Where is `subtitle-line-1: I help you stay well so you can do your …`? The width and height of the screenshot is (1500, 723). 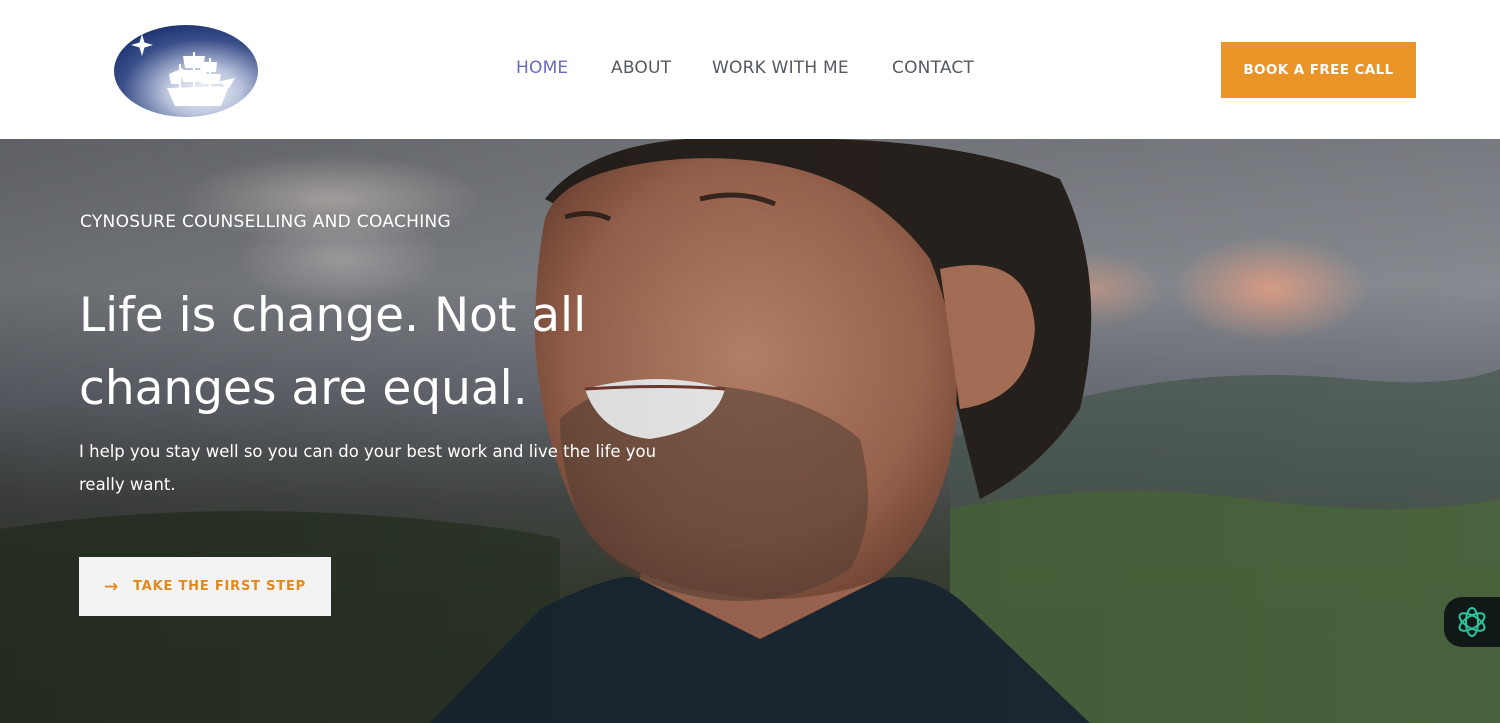
subtitle-line-1: I help you stay well so you can do your … is located at coordinates (368, 451).